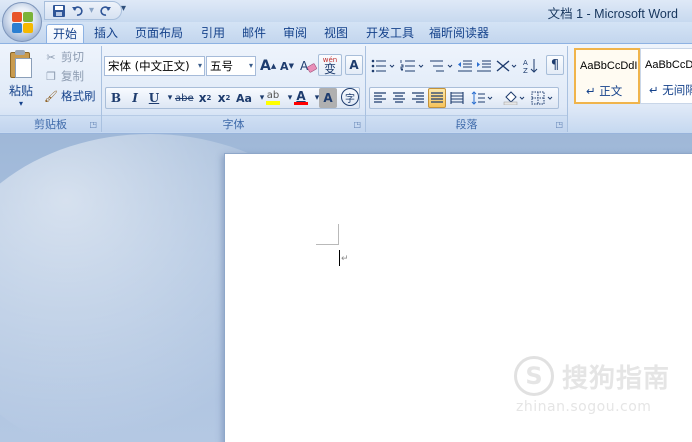  I want to click on tab-page-layout: 页面布局, so click(159, 33).